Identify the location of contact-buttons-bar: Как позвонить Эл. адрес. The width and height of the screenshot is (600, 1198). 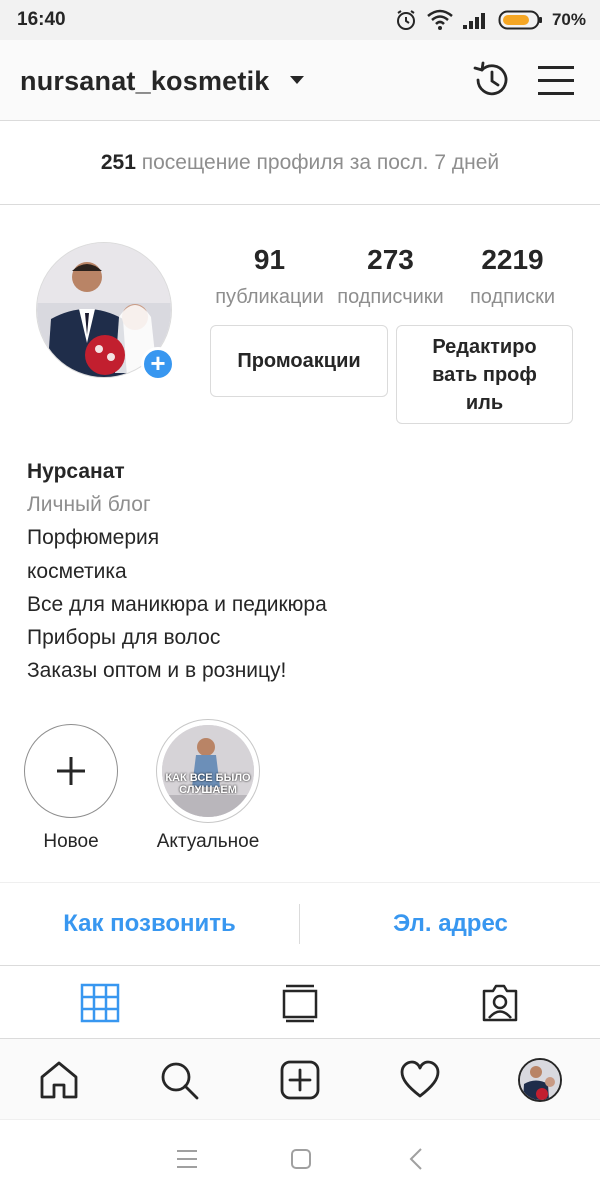
(300, 924).